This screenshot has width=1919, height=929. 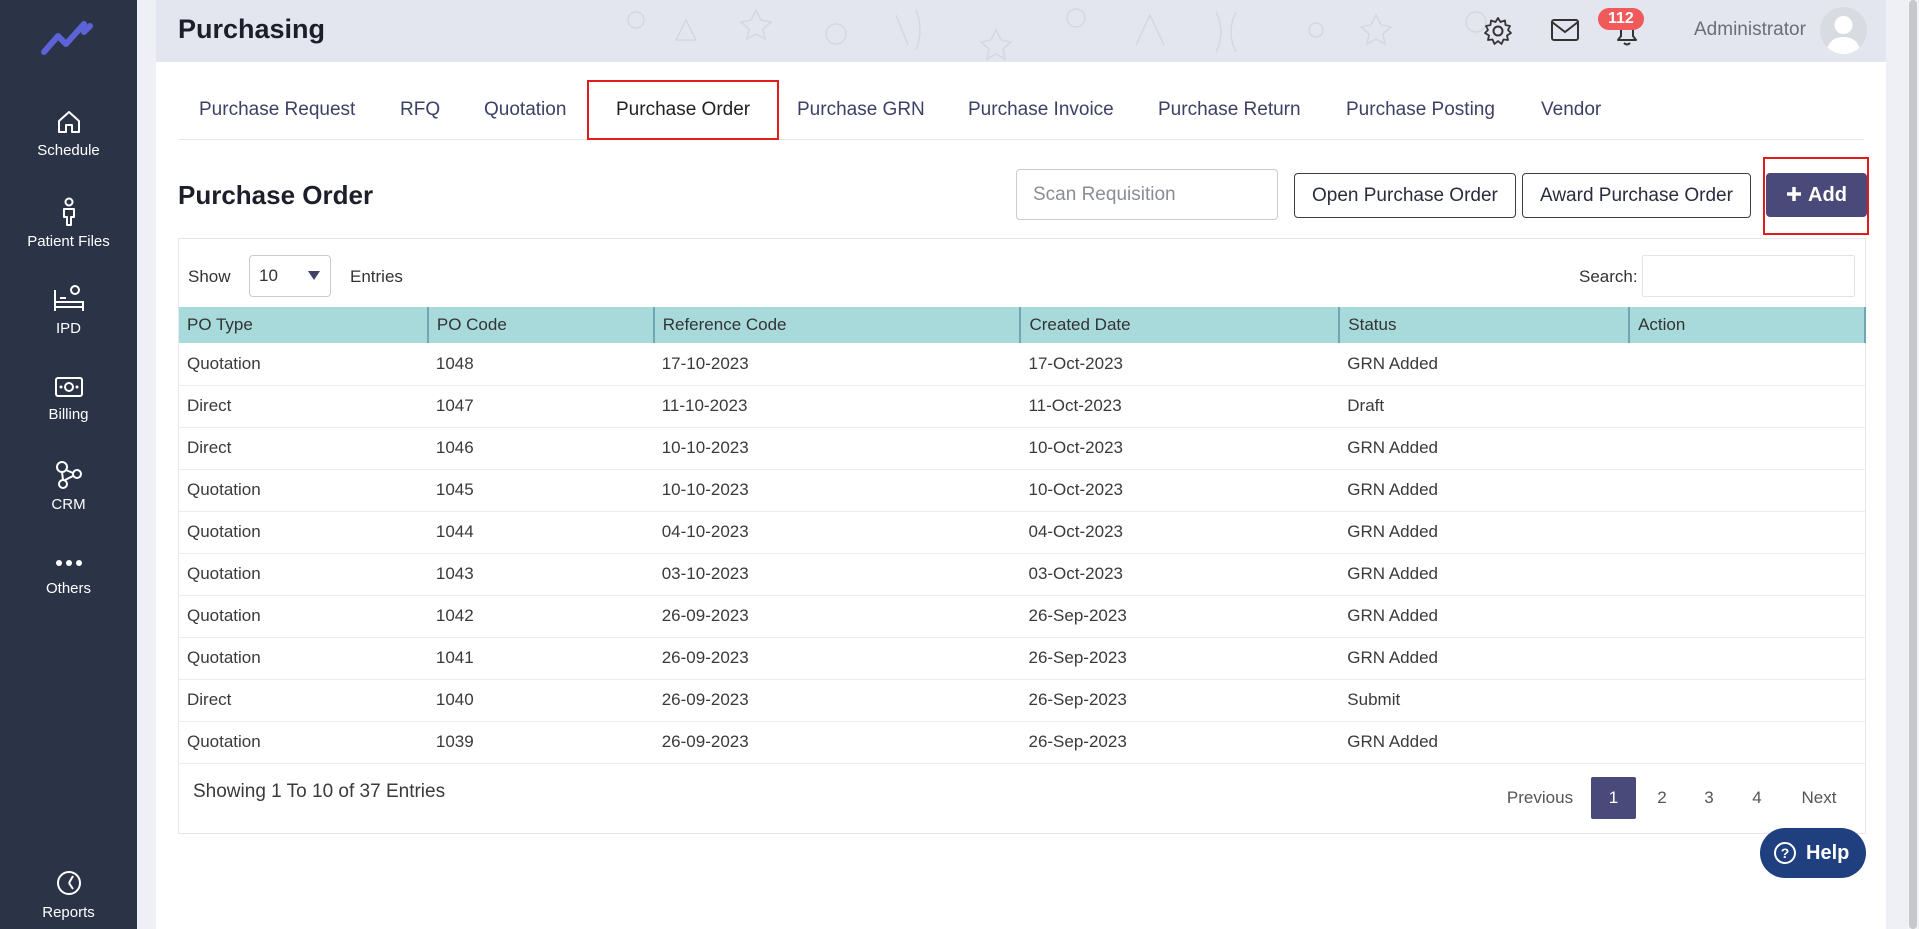 What do you see at coordinates (1571, 110) in the screenshot?
I see `tab-vendor: Vendor` at bounding box center [1571, 110].